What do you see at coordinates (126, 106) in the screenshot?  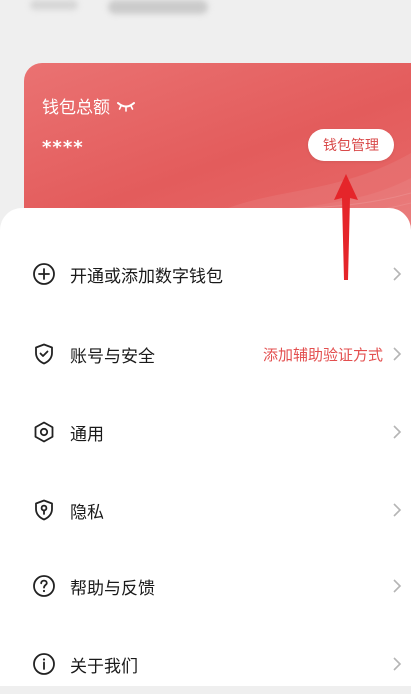 I see `eye-closed-icon` at bounding box center [126, 106].